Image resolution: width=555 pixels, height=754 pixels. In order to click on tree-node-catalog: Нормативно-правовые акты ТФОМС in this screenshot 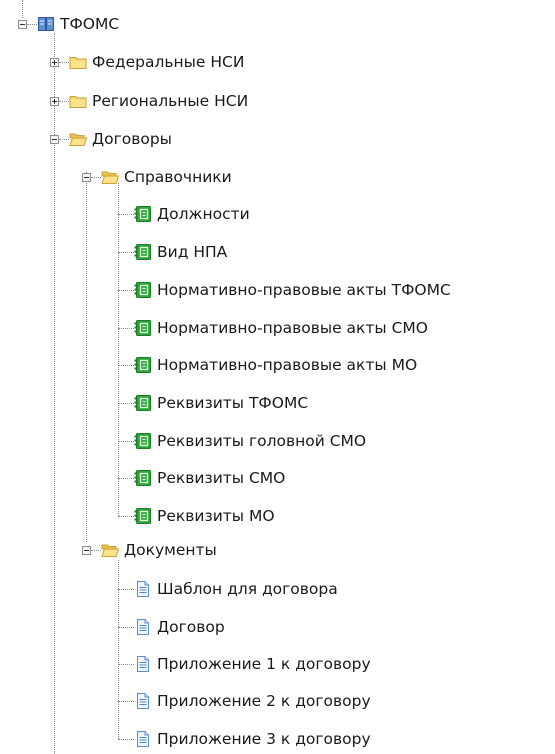, I will do `click(292, 290)`.